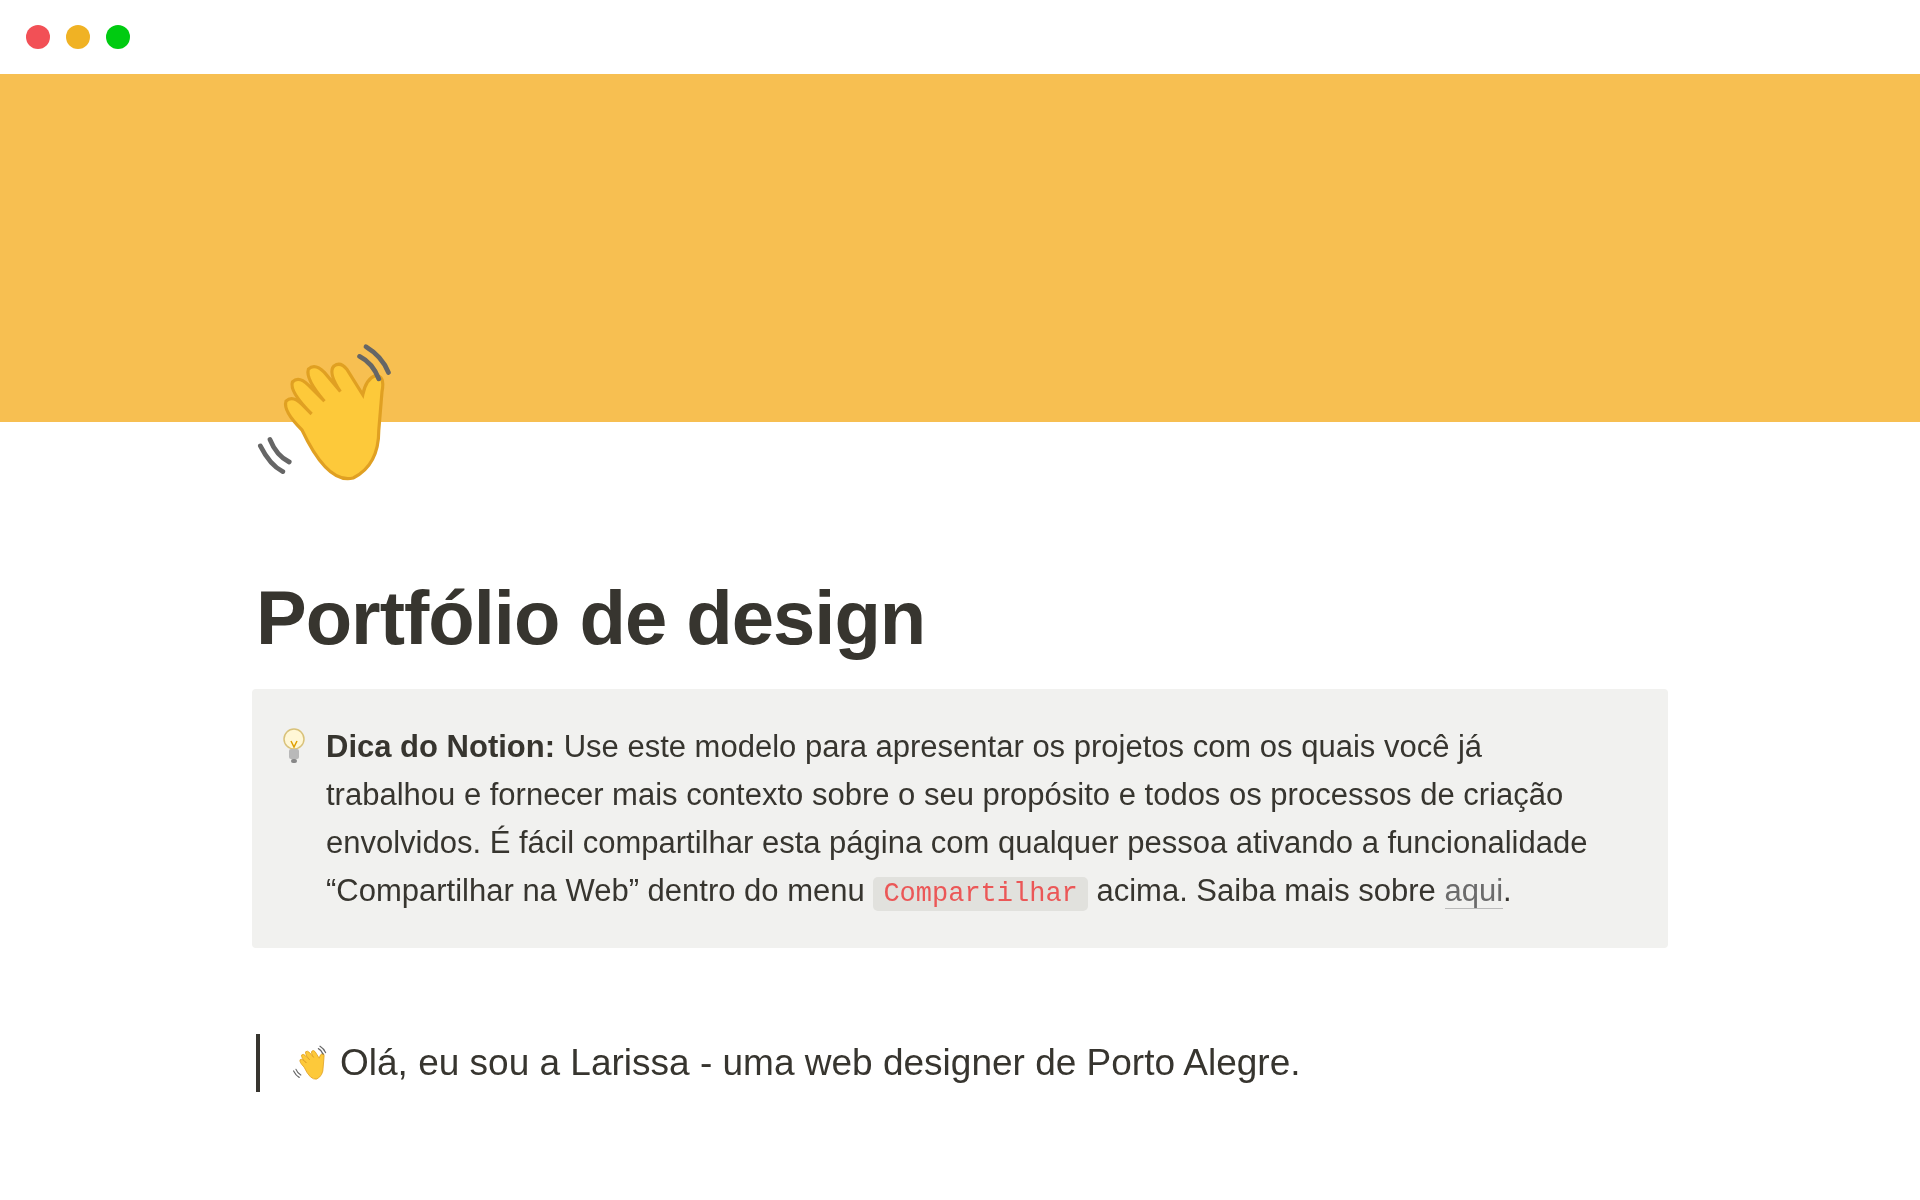 Image resolution: width=1920 pixels, height=1200 pixels. Describe the element at coordinates (591, 618) in the screenshot. I see `page-title: Portfólio de design` at that location.